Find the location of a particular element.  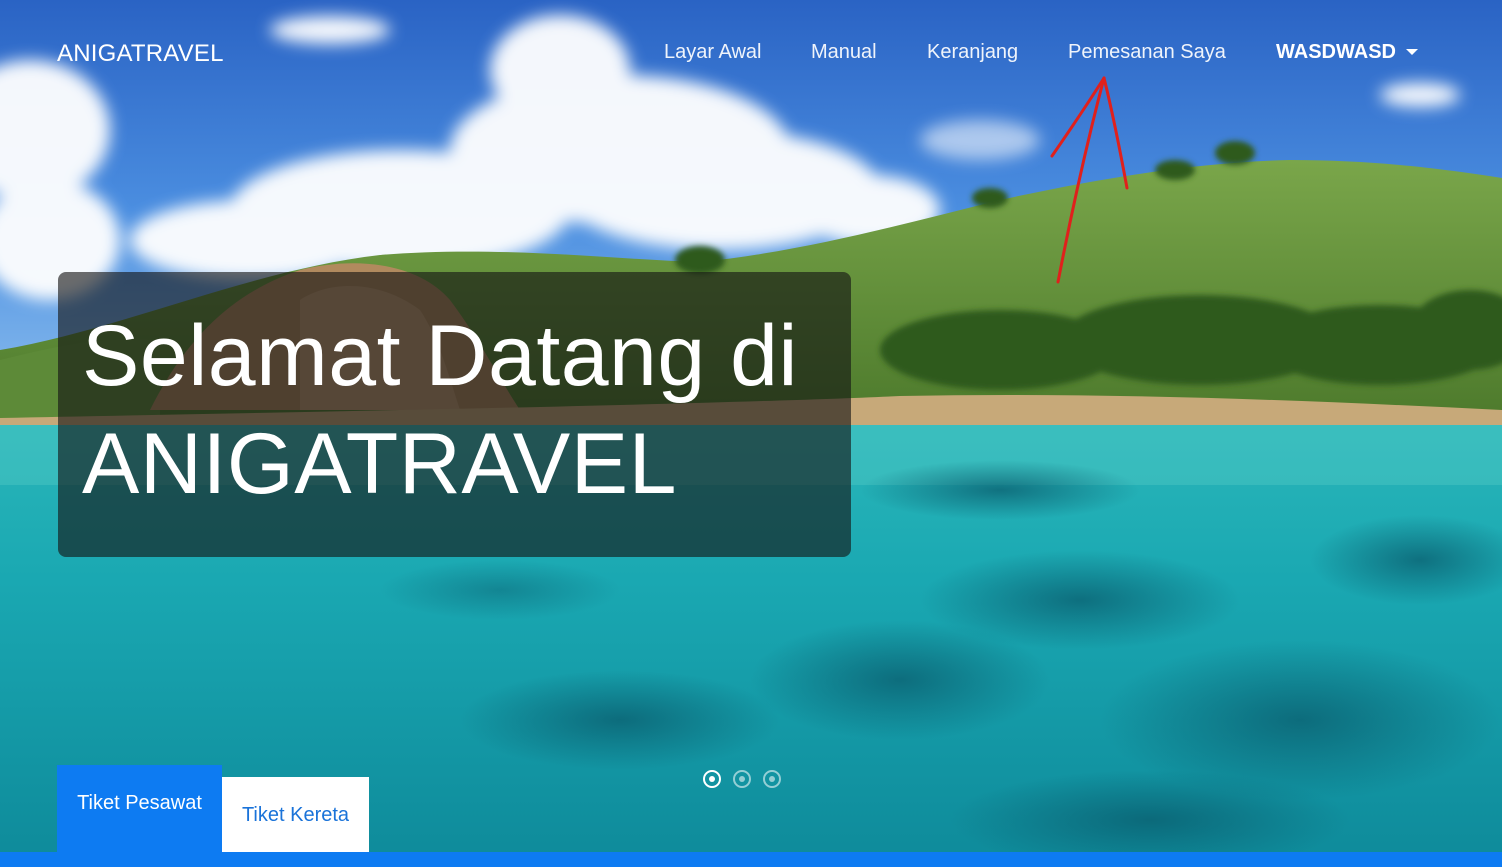

caret-down-icon is located at coordinates (1412, 51).